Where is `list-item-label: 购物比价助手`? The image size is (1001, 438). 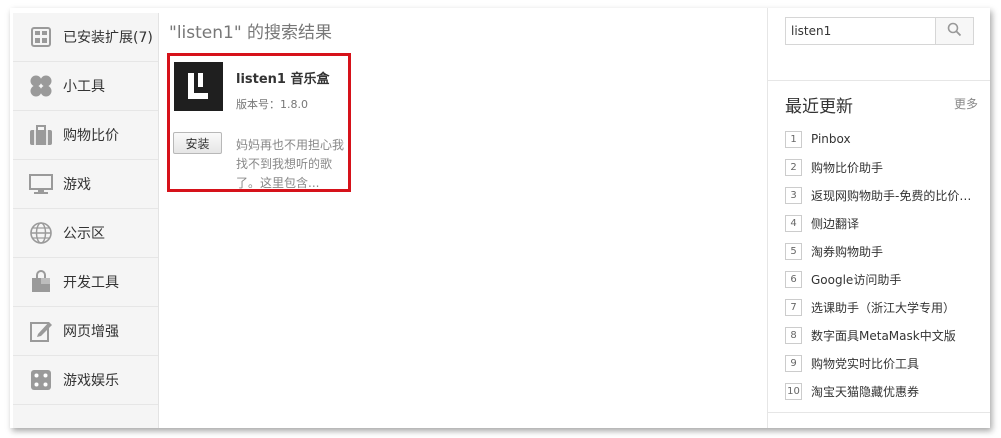
list-item-label: 购物比价助手 is located at coordinates (847, 167).